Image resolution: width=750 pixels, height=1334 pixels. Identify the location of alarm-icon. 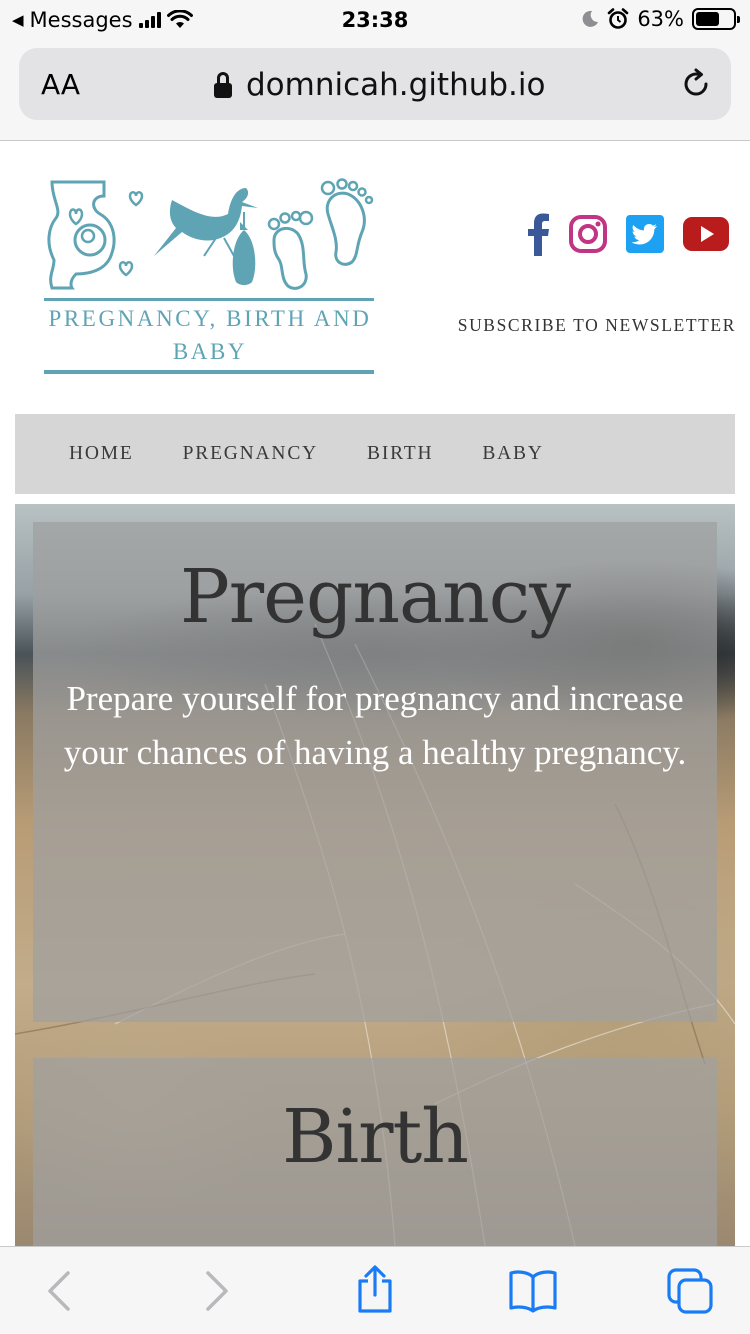
(618, 18).